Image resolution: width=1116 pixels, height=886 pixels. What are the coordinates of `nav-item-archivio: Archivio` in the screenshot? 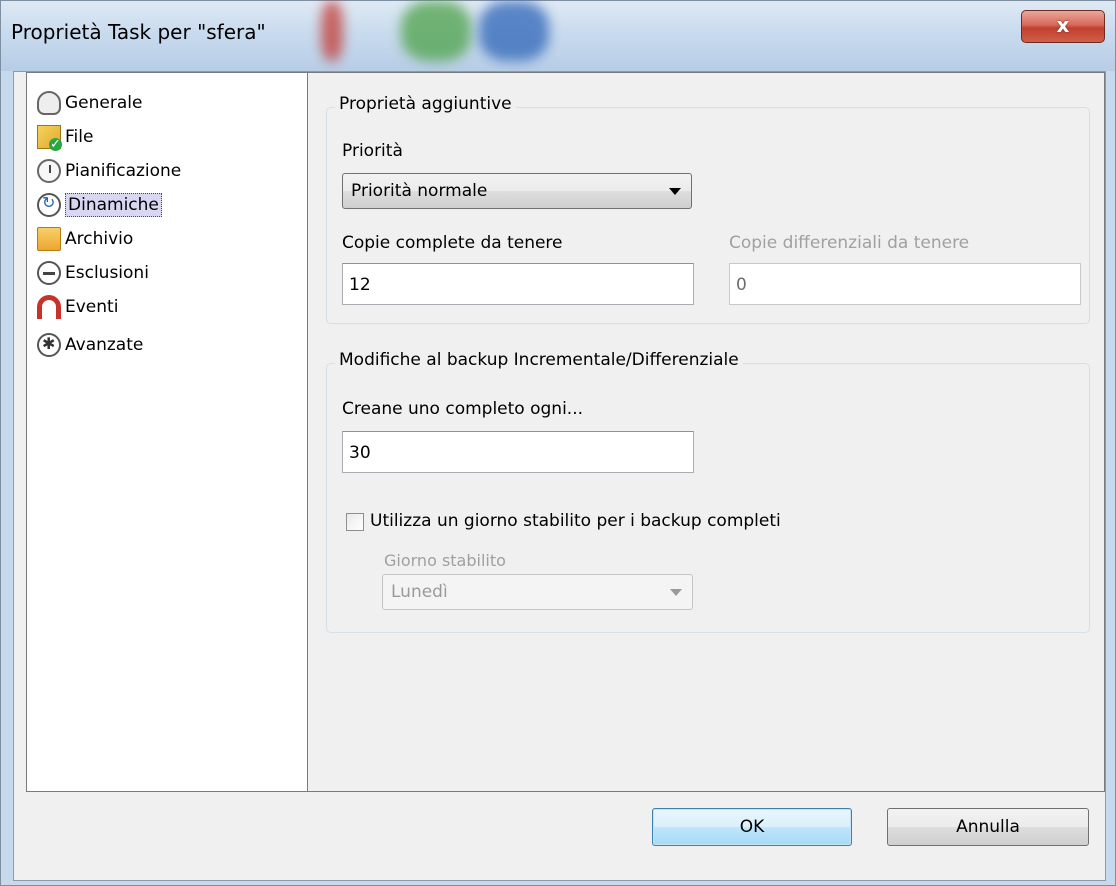 It's located at (85, 239).